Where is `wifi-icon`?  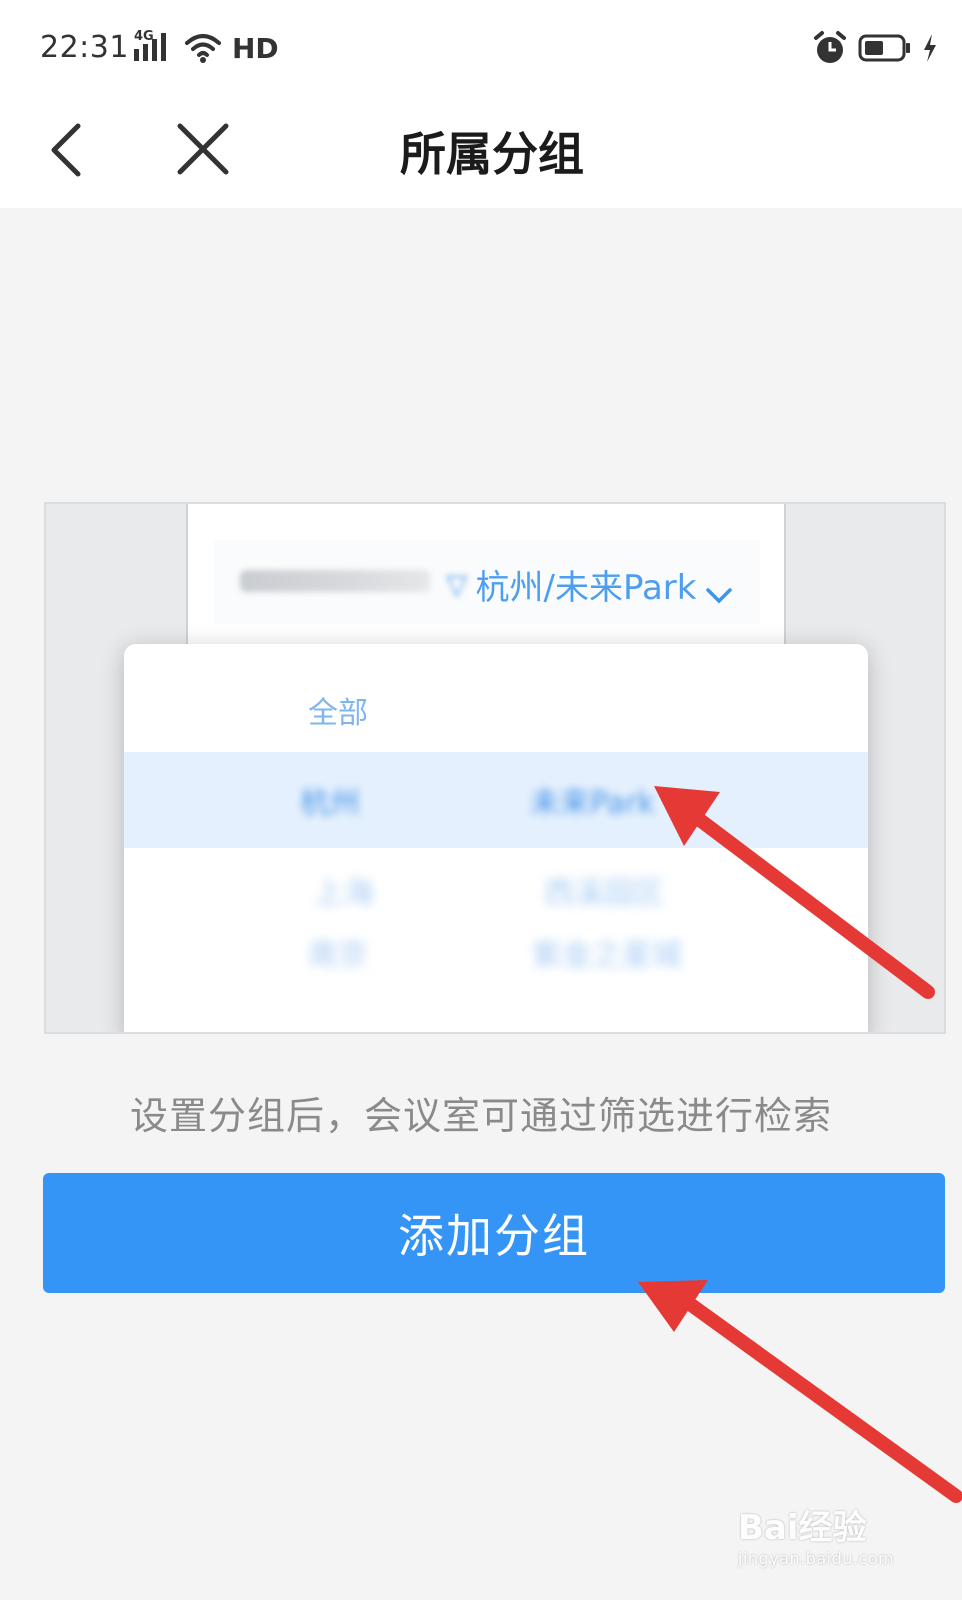 wifi-icon is located at coordinates (203, 48).